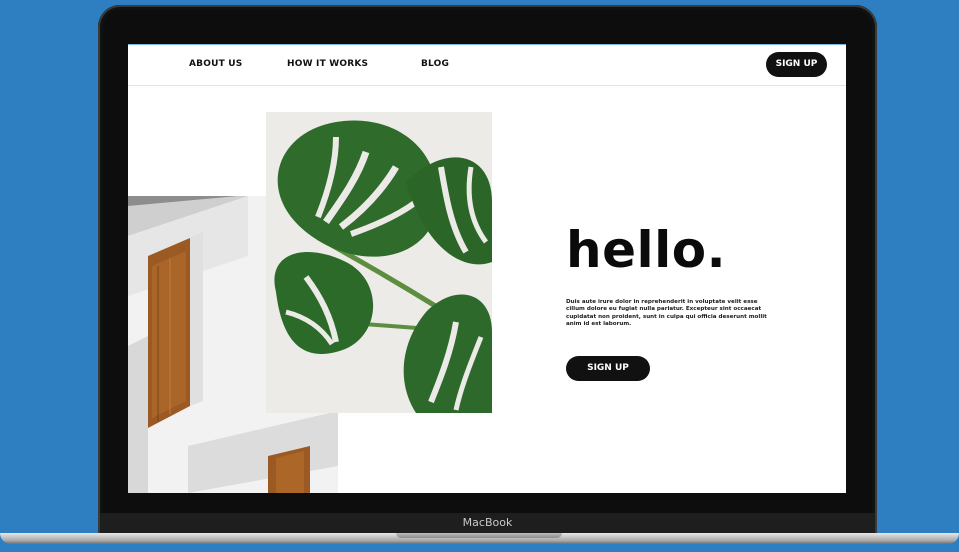  I want to click on monstera-leaf-illustration, so click(379, 262).